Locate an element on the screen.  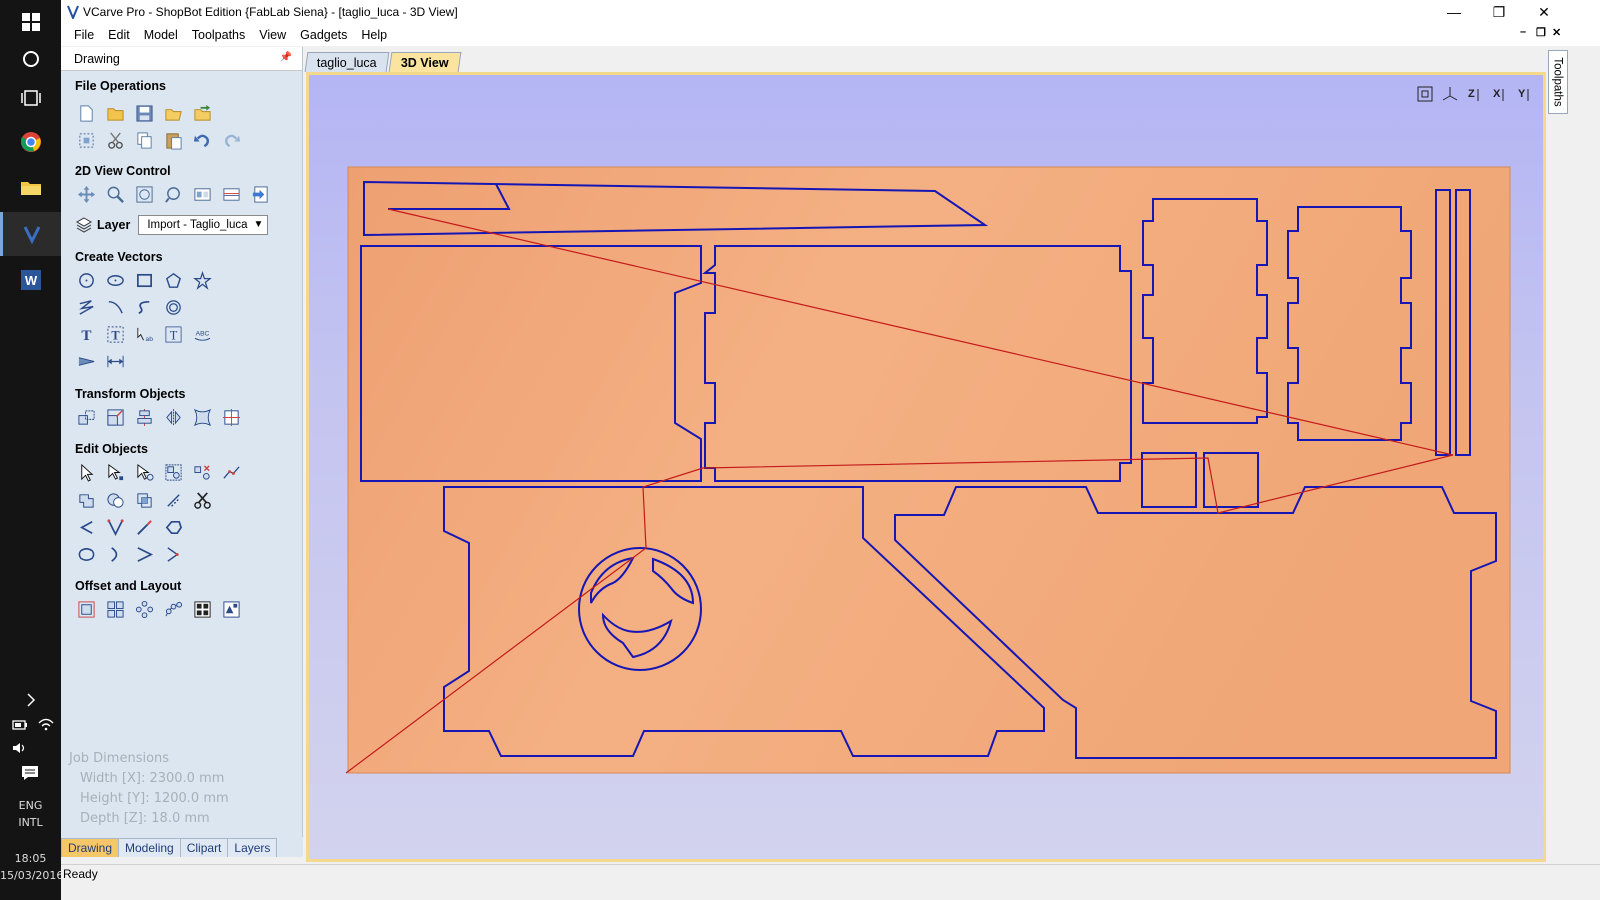
measure-icon is located at coordinates (115, 361).